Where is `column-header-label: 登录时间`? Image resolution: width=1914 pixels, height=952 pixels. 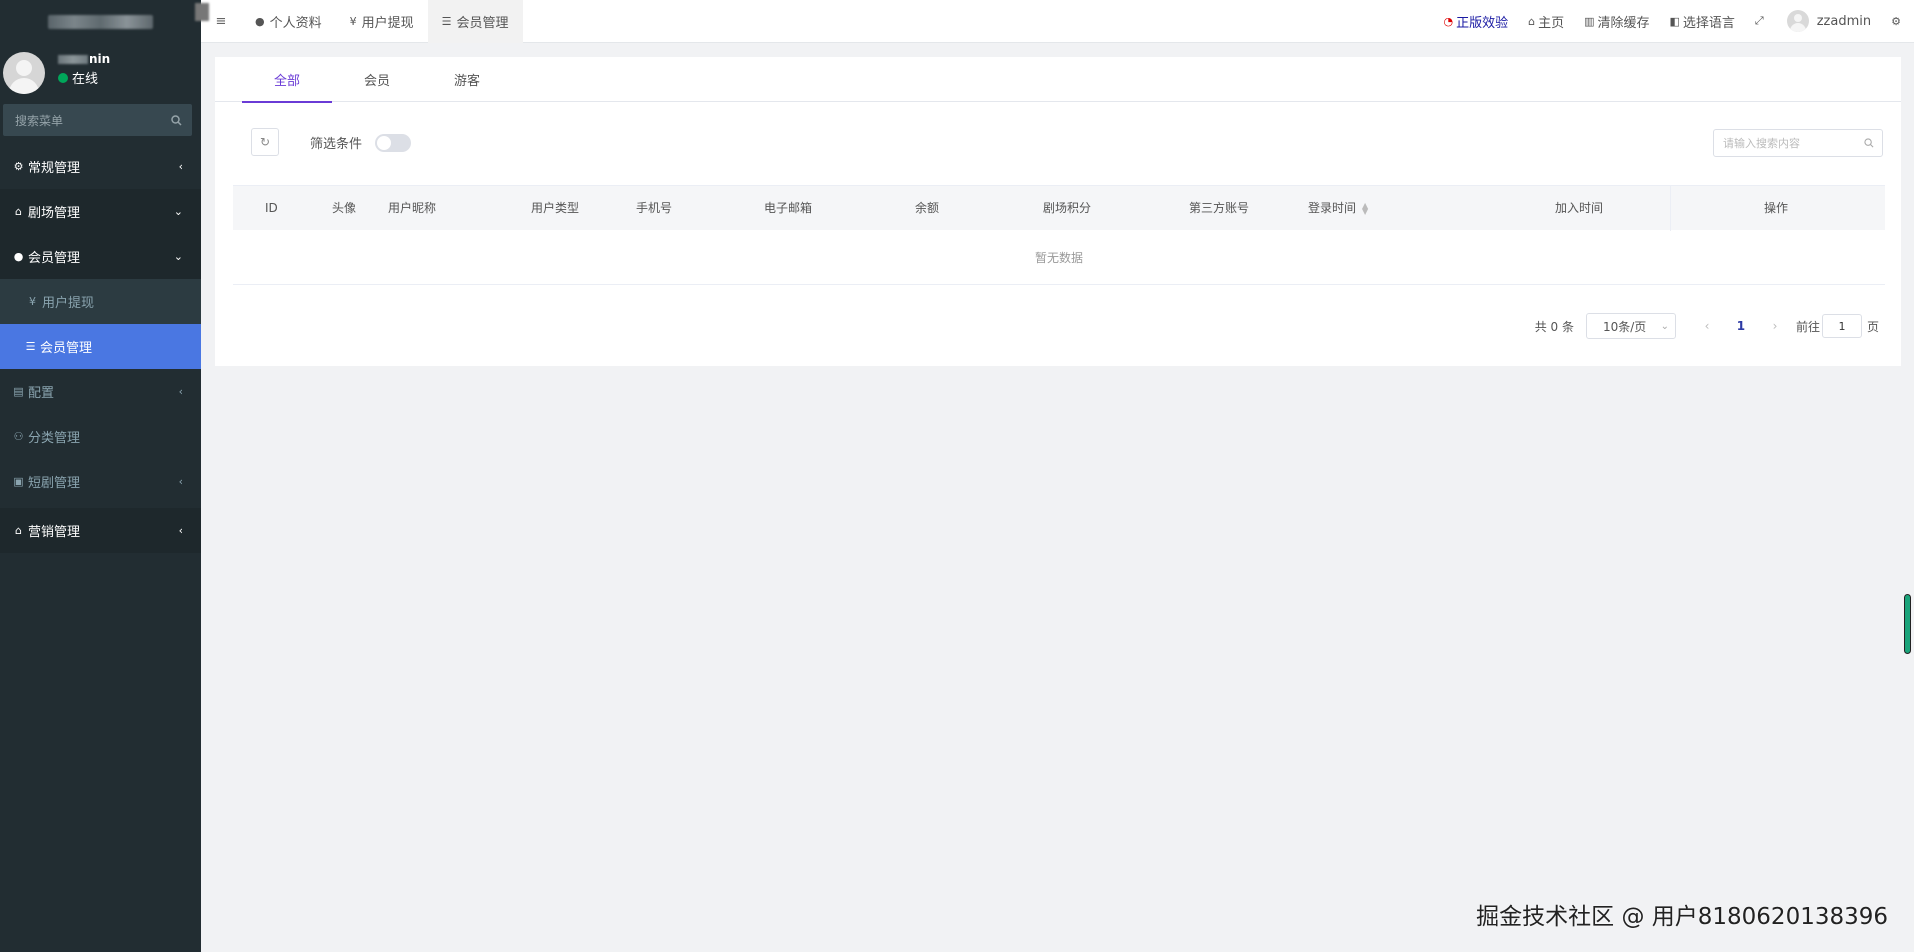 column-header-label: 登录时间 is located at coordinates (1332, 208).